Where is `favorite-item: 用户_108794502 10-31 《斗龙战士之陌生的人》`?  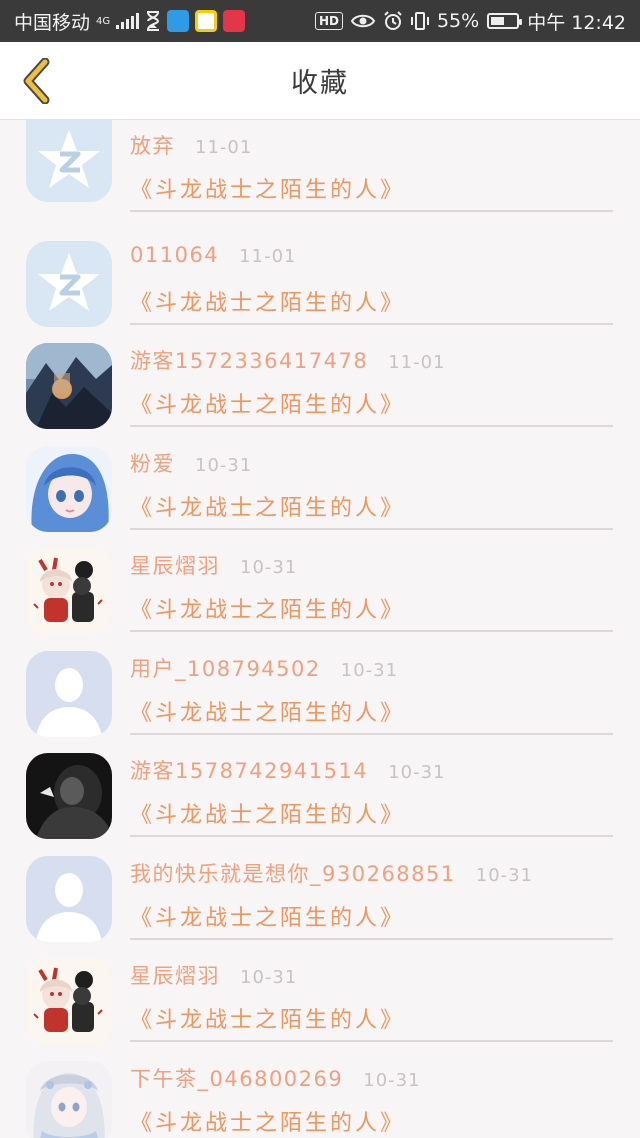 favorite-item: 用户_108794502 10-31 《斗龙战士之陌生的人》 is located at coordinates (320, 685).